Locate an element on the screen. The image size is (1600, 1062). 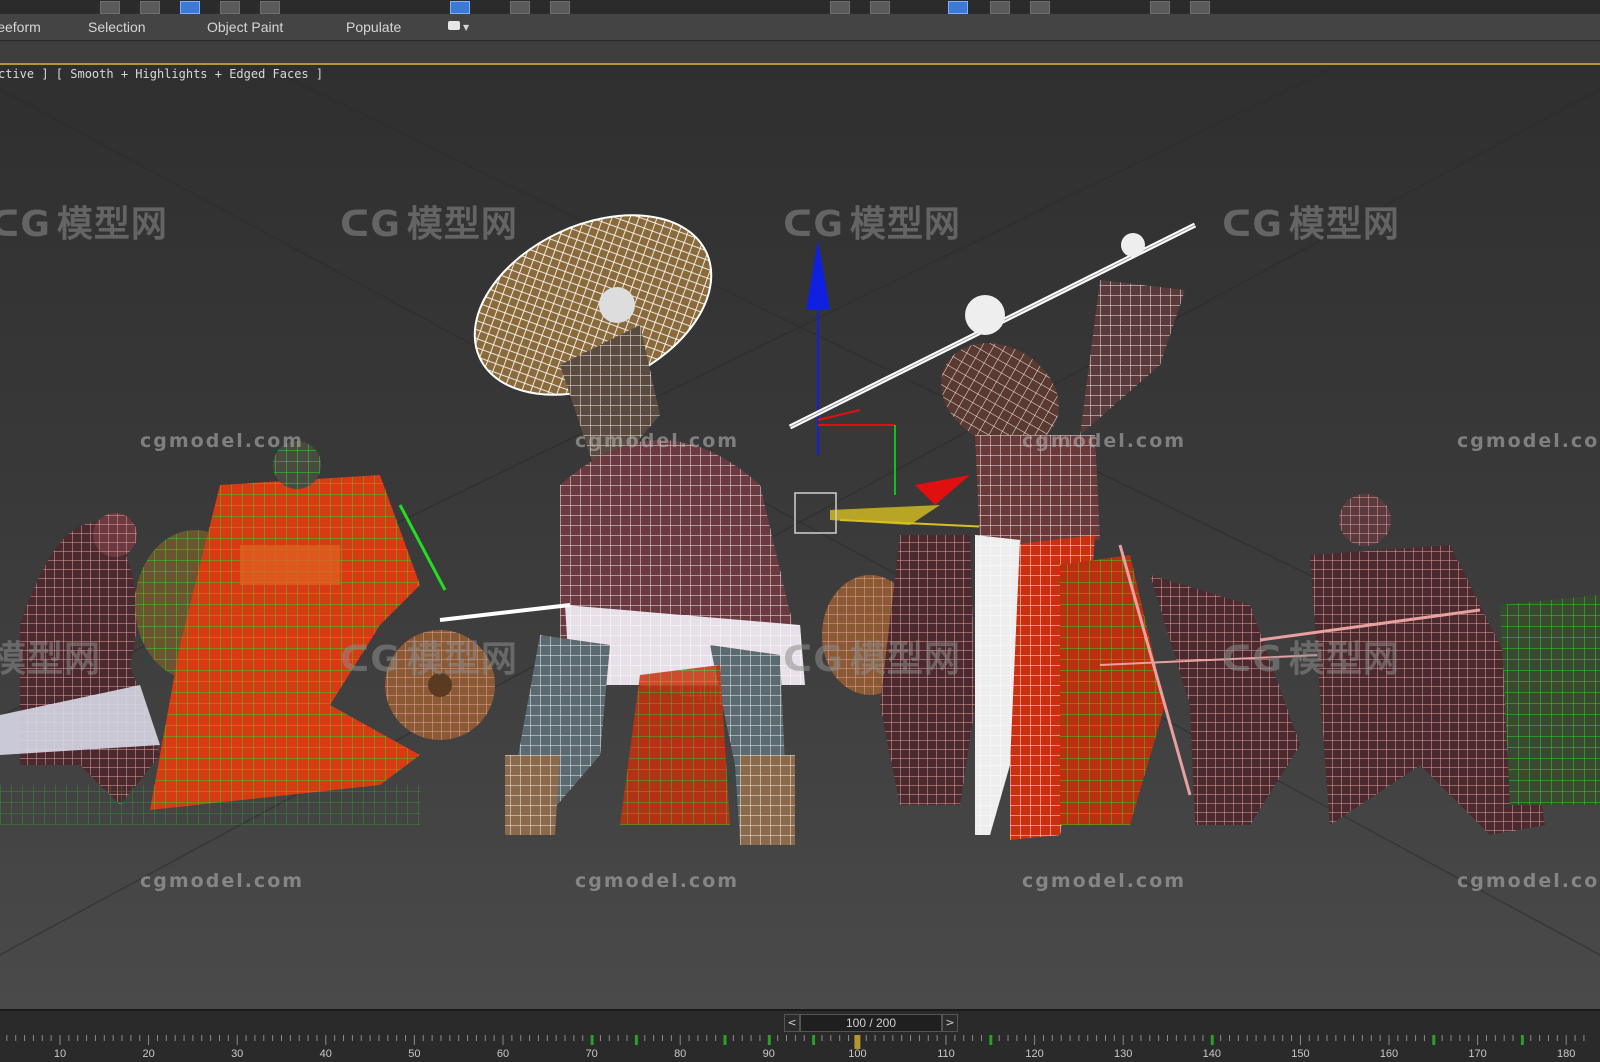
timeline-tick-label: 60 is located at coordinates (503, 1054).